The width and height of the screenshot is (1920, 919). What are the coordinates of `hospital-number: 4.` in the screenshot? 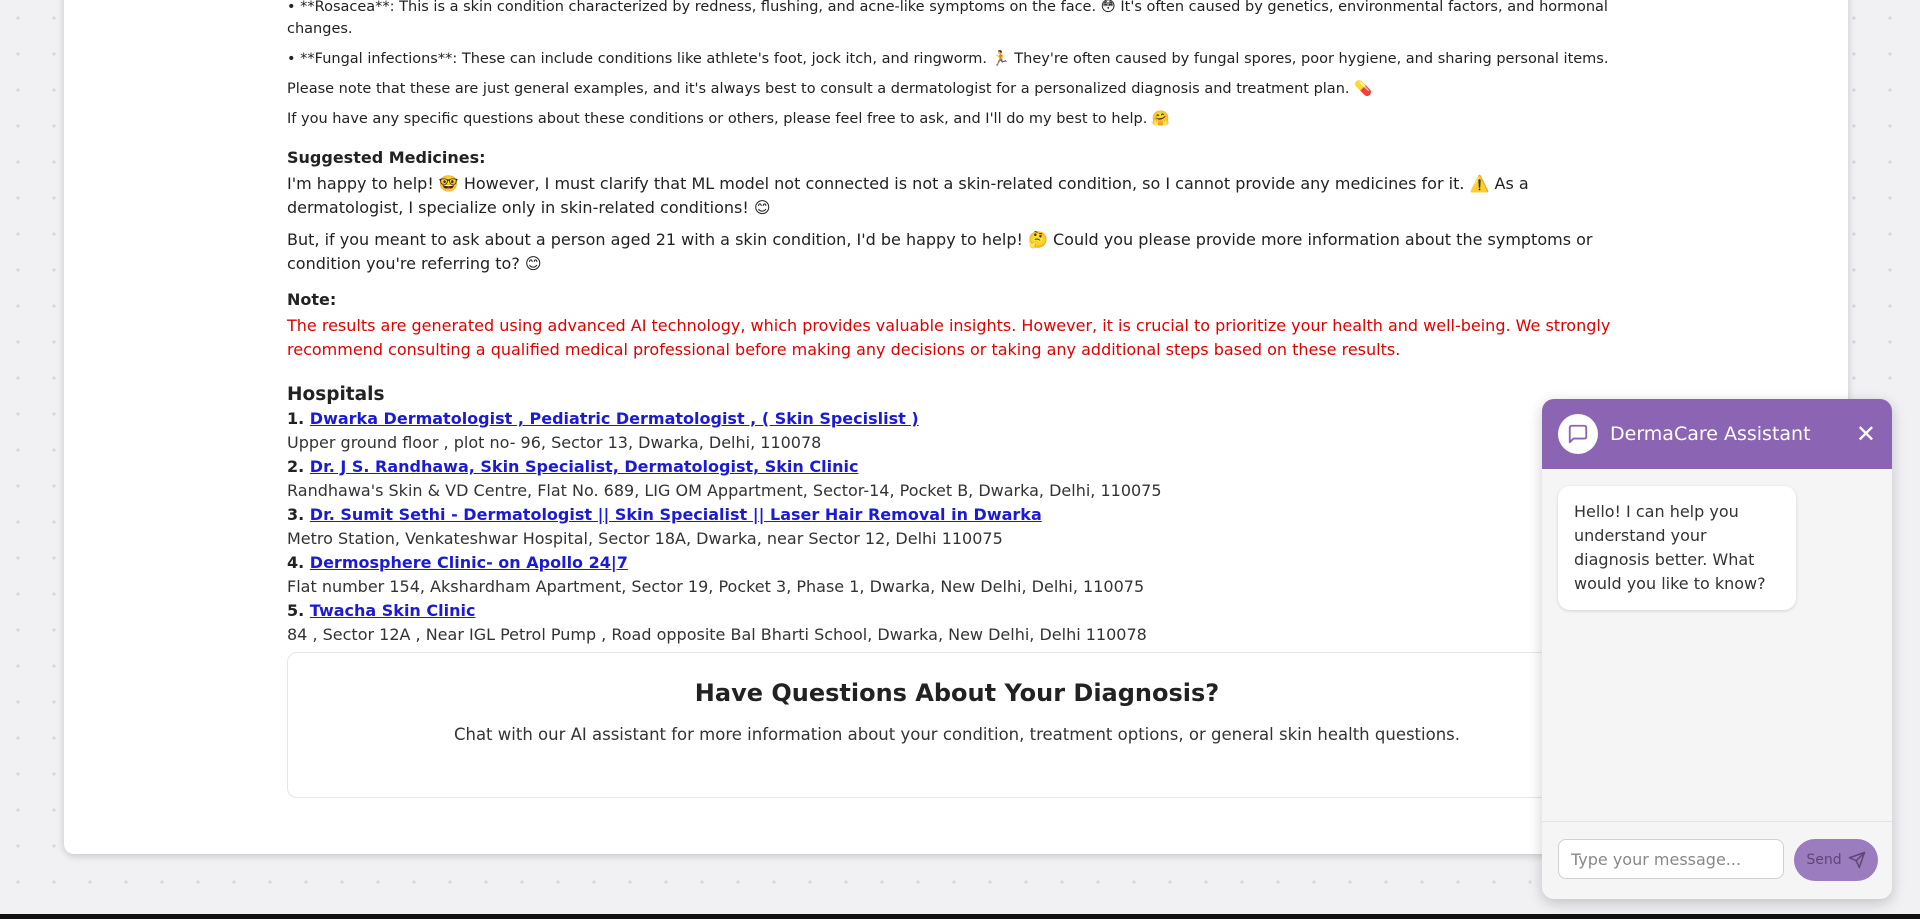 It's located at (296, 562).